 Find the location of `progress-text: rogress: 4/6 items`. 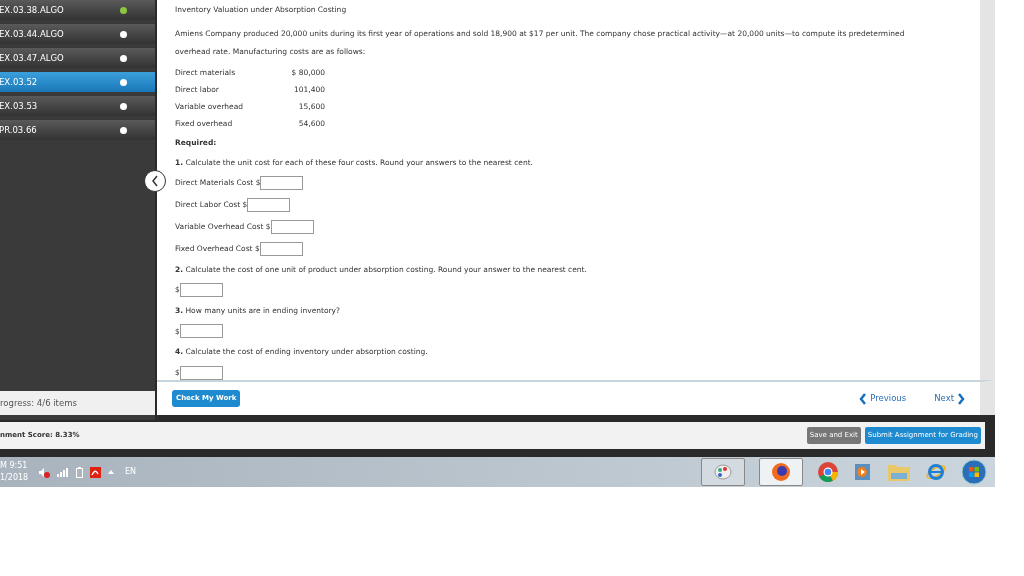

progress-text: rogress: 4/6 items is located at coordinates (38, 403).